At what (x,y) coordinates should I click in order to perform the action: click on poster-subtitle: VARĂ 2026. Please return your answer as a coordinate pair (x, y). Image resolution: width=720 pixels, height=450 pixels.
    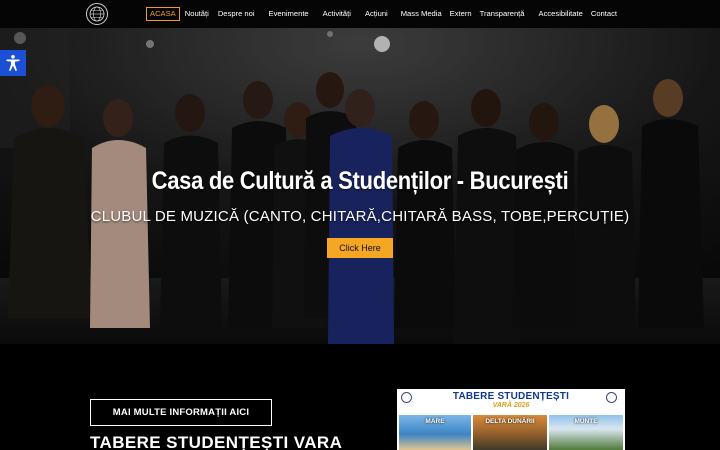
    Looking at the image, I should click on (511, 405).